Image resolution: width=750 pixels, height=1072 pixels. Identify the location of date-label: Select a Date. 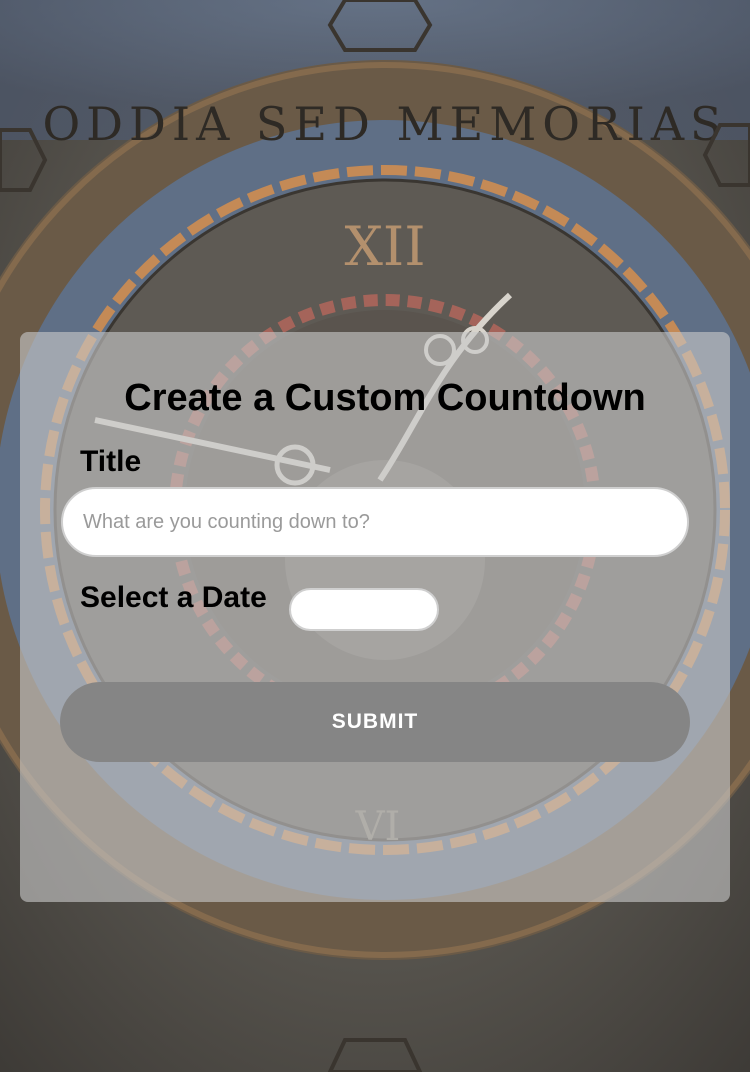
(173, 597).